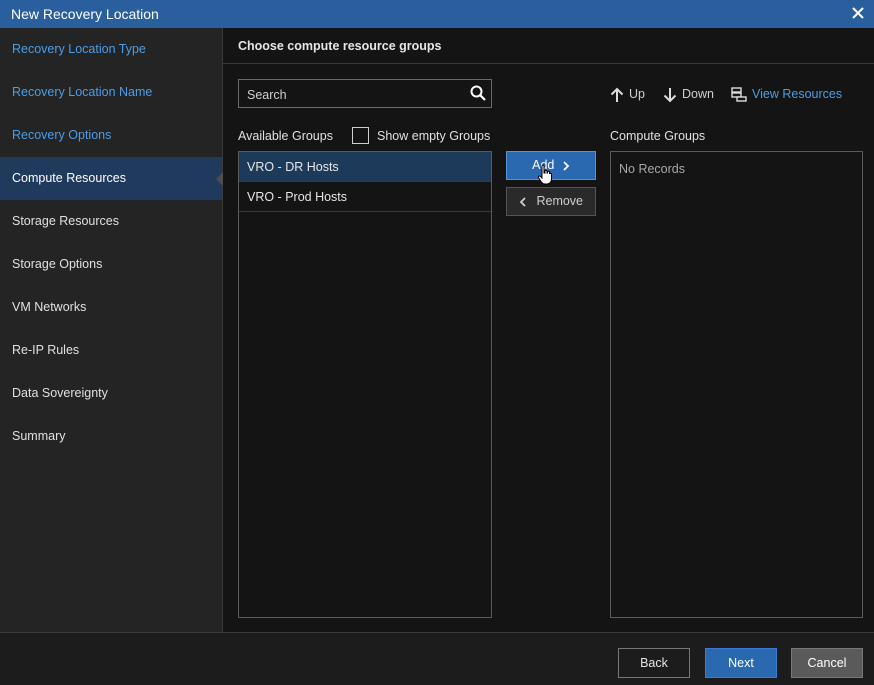 The width and height of the screenshot is (874, 685). Describe the element at coordinates (654, 663) in the screenshot. I see `back-button: Back` at that location.